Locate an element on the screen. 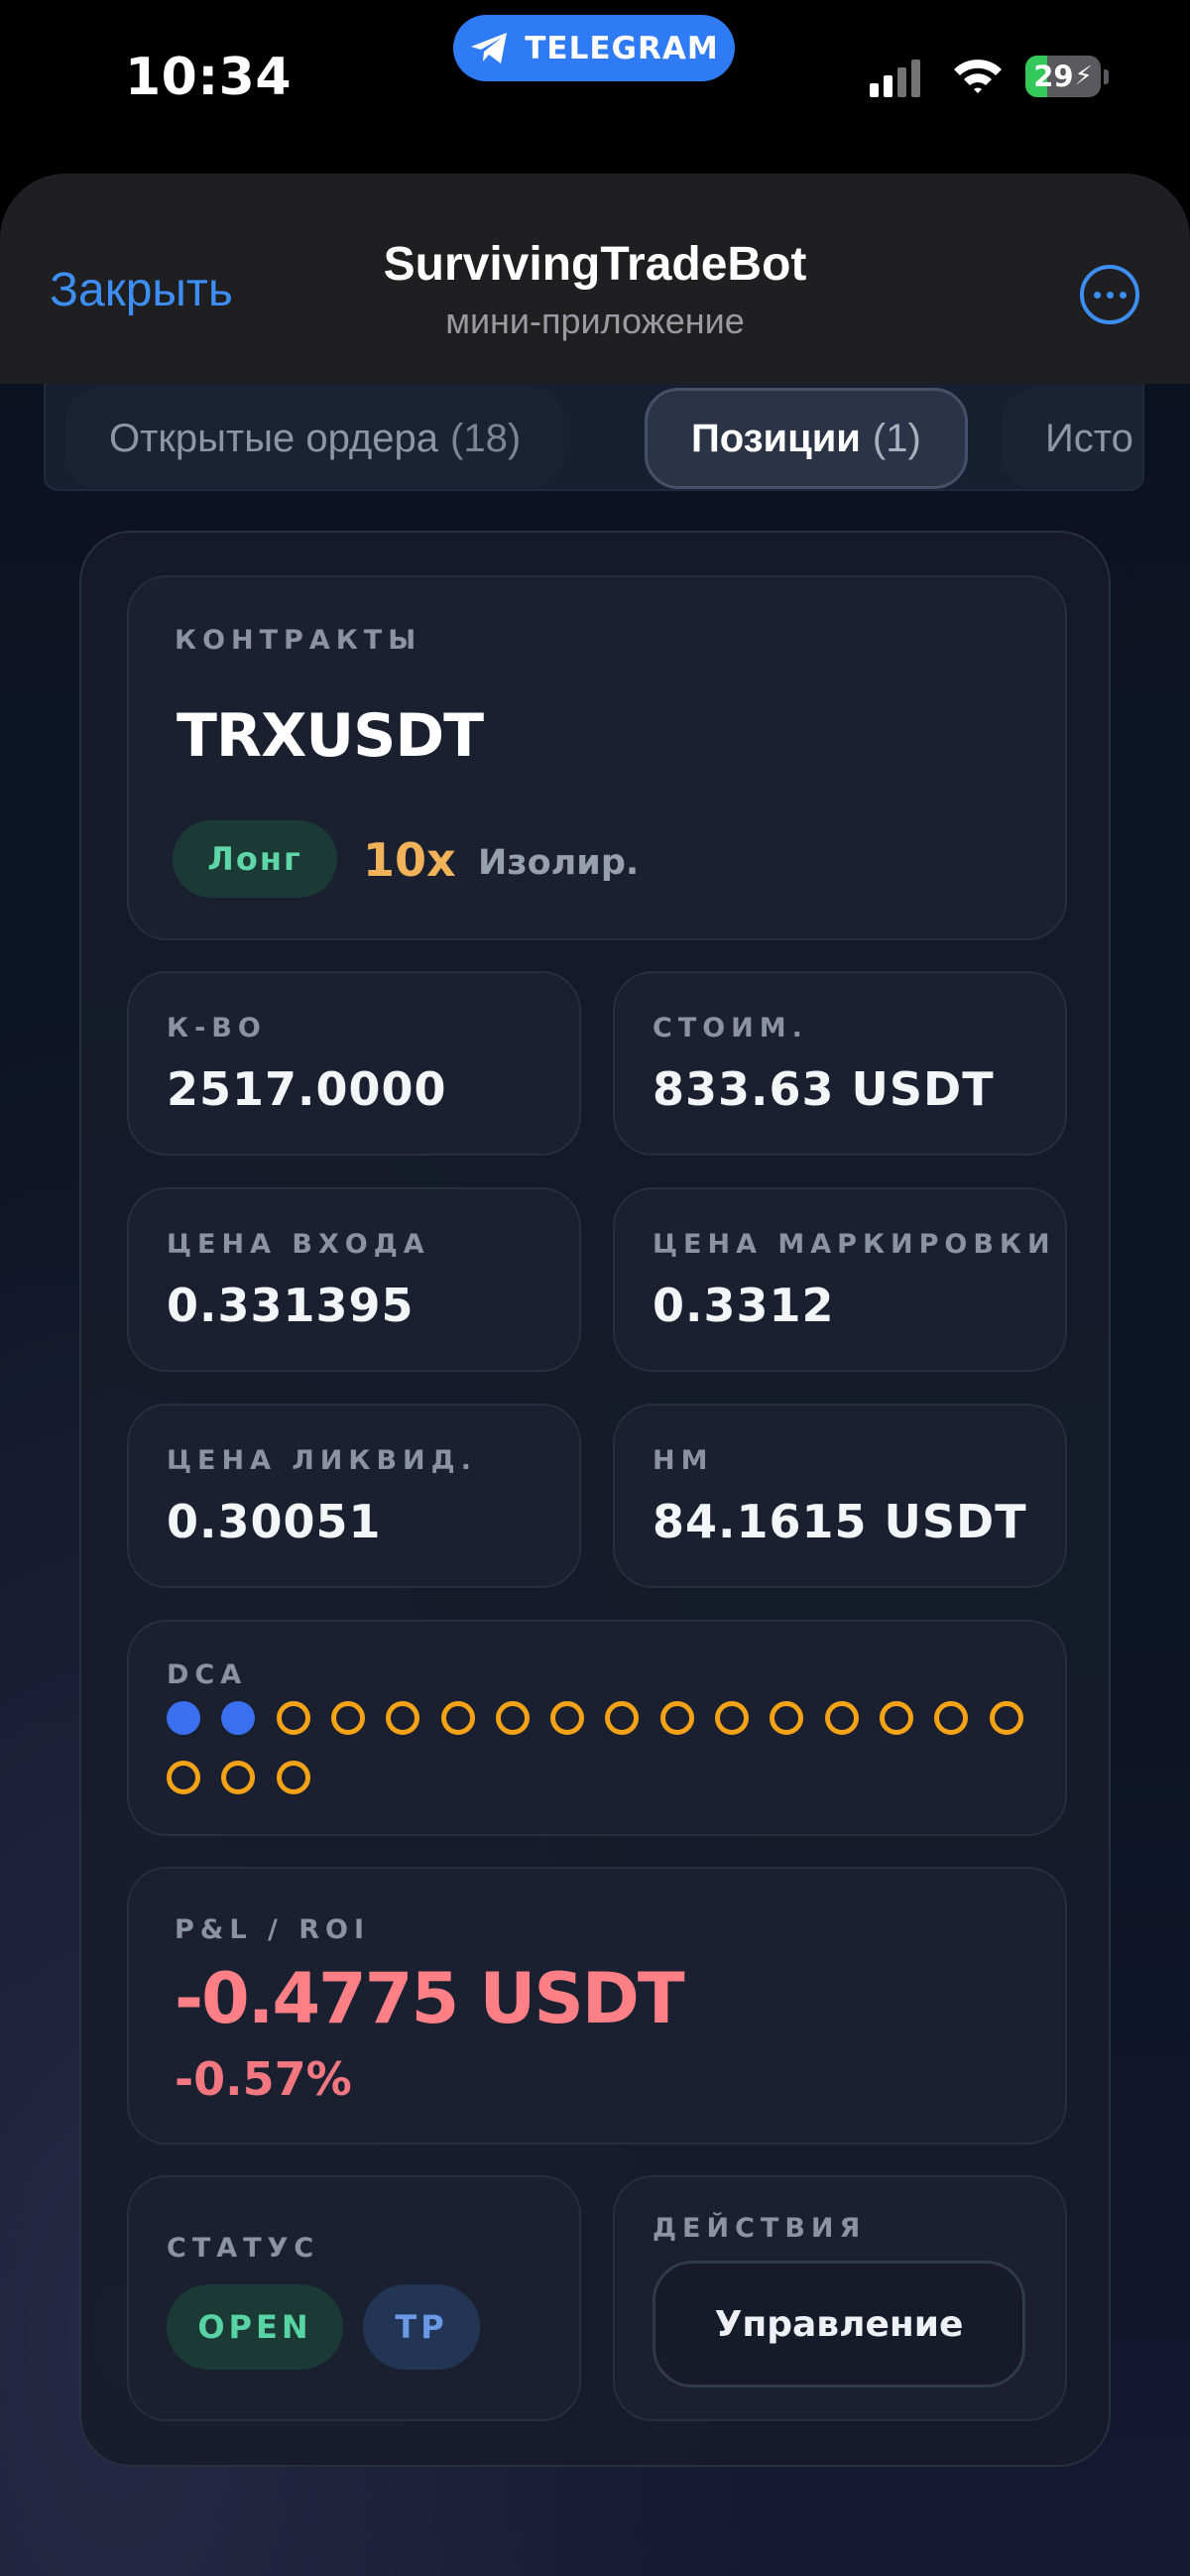 This screenshot has height=2576, width=1190. app-title: SurvivingTradeBot is located at coordinates (595, 264).